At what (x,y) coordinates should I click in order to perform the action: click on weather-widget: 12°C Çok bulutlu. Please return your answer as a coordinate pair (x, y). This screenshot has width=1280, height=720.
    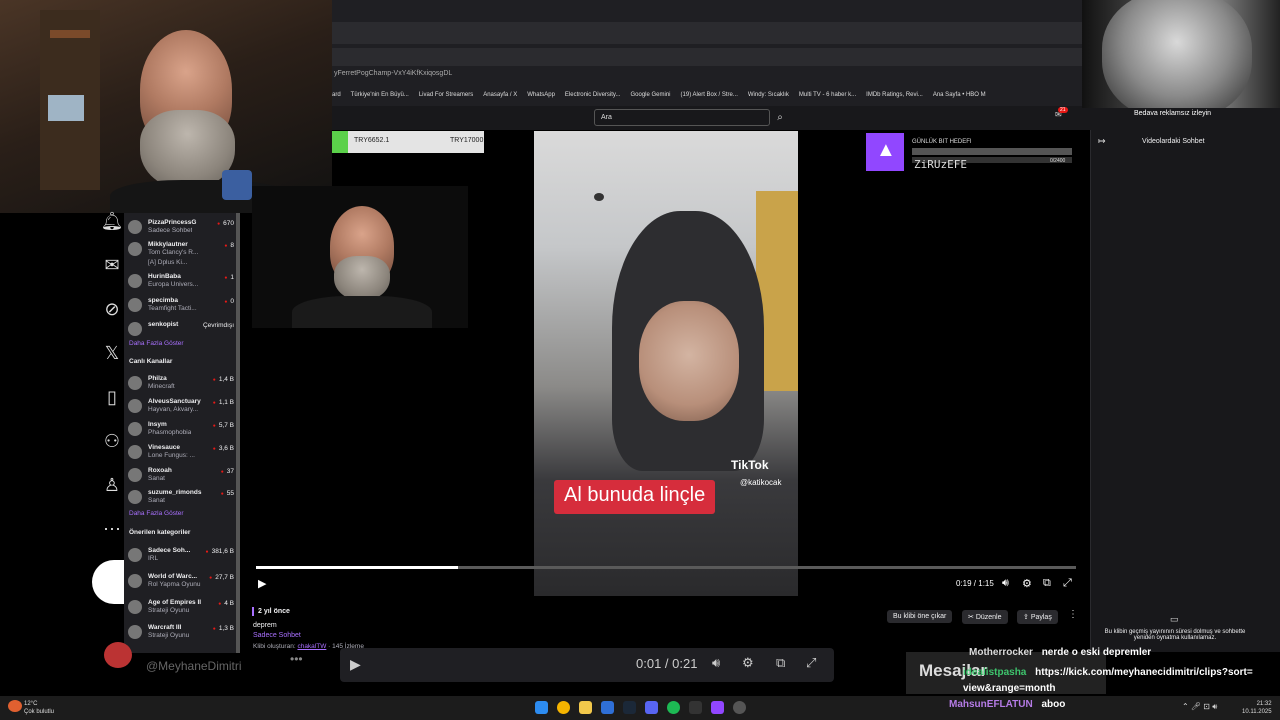
    Looking at the image, I should click on (39, 708).